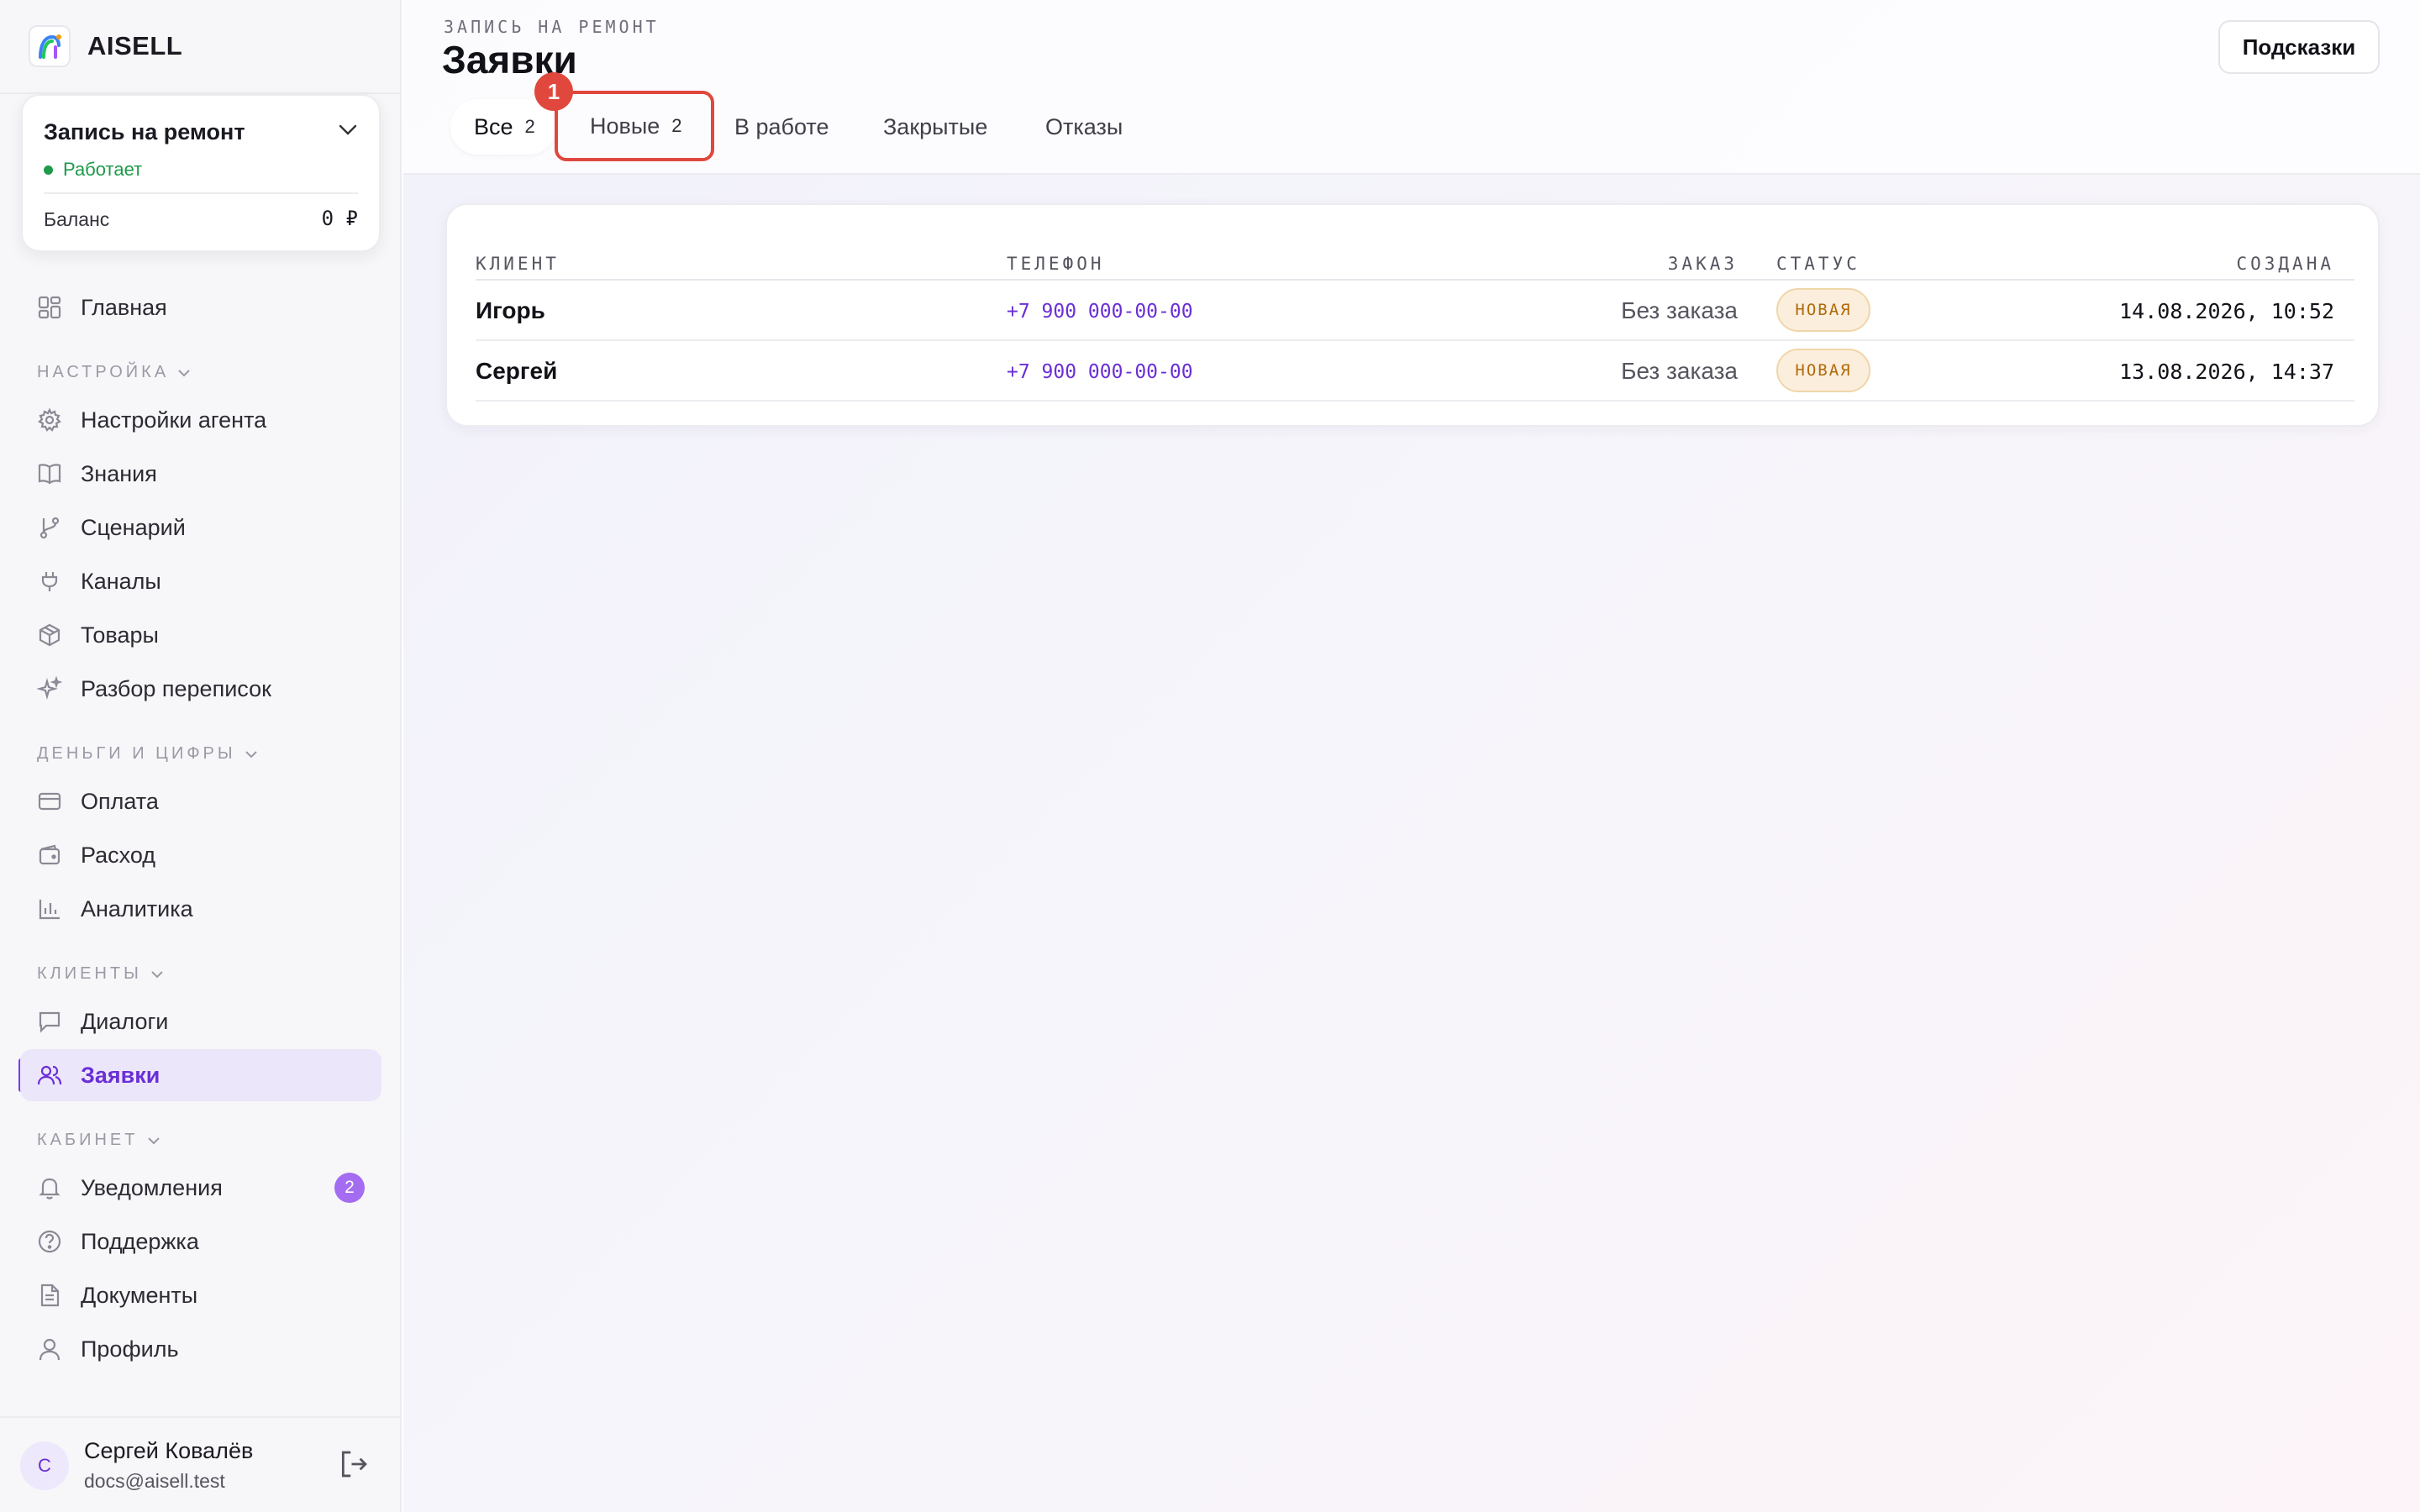 Image resolution: width=2420 pixels, height=1512 pixels. What do you see at coordinates (553, 91) in the screenshot?
I see `step-marker: 1` at bounding box center [553, 91].